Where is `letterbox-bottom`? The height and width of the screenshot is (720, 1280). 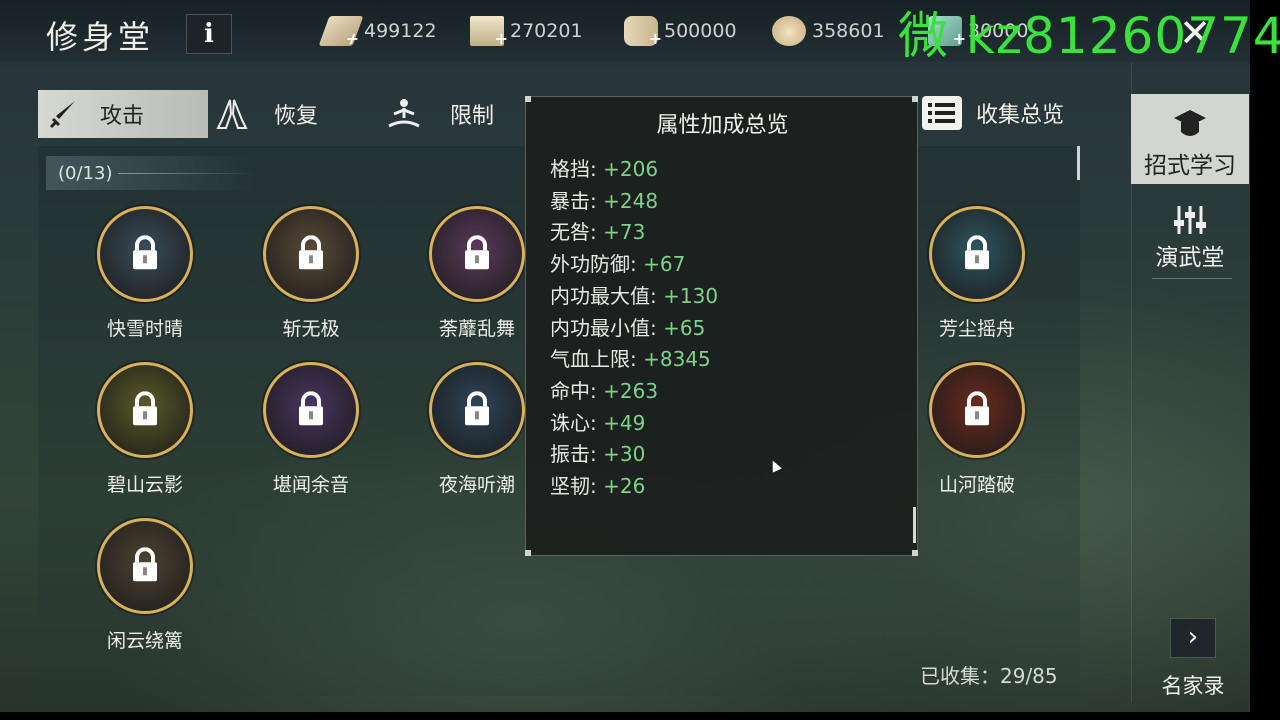
letterbox-bottom is located at coordinates (640, 716).